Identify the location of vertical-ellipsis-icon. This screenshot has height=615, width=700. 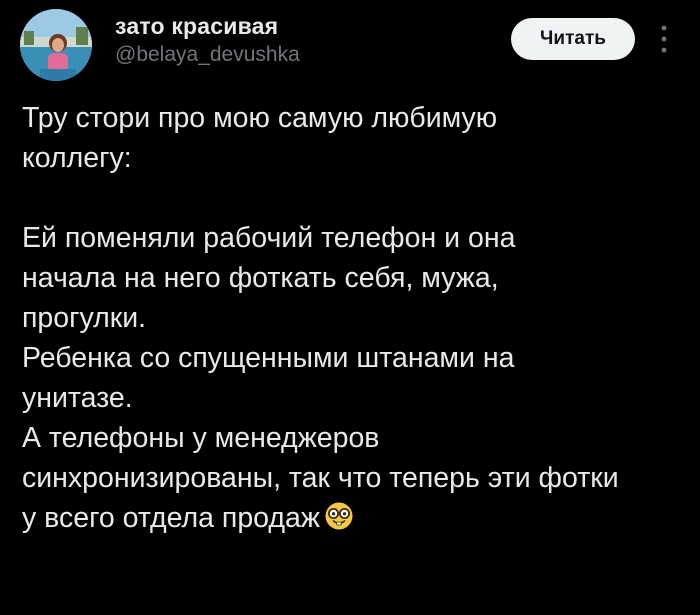
(664, 39).